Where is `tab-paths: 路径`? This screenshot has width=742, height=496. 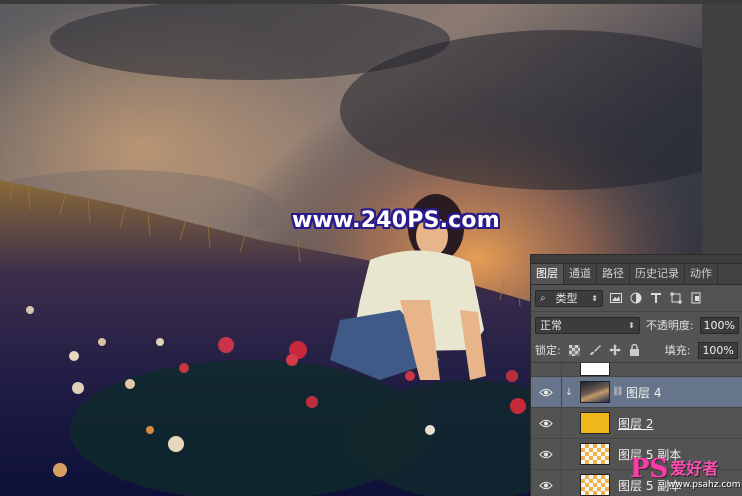
tab-paths: 路径 is located at coordinates (613, 274).